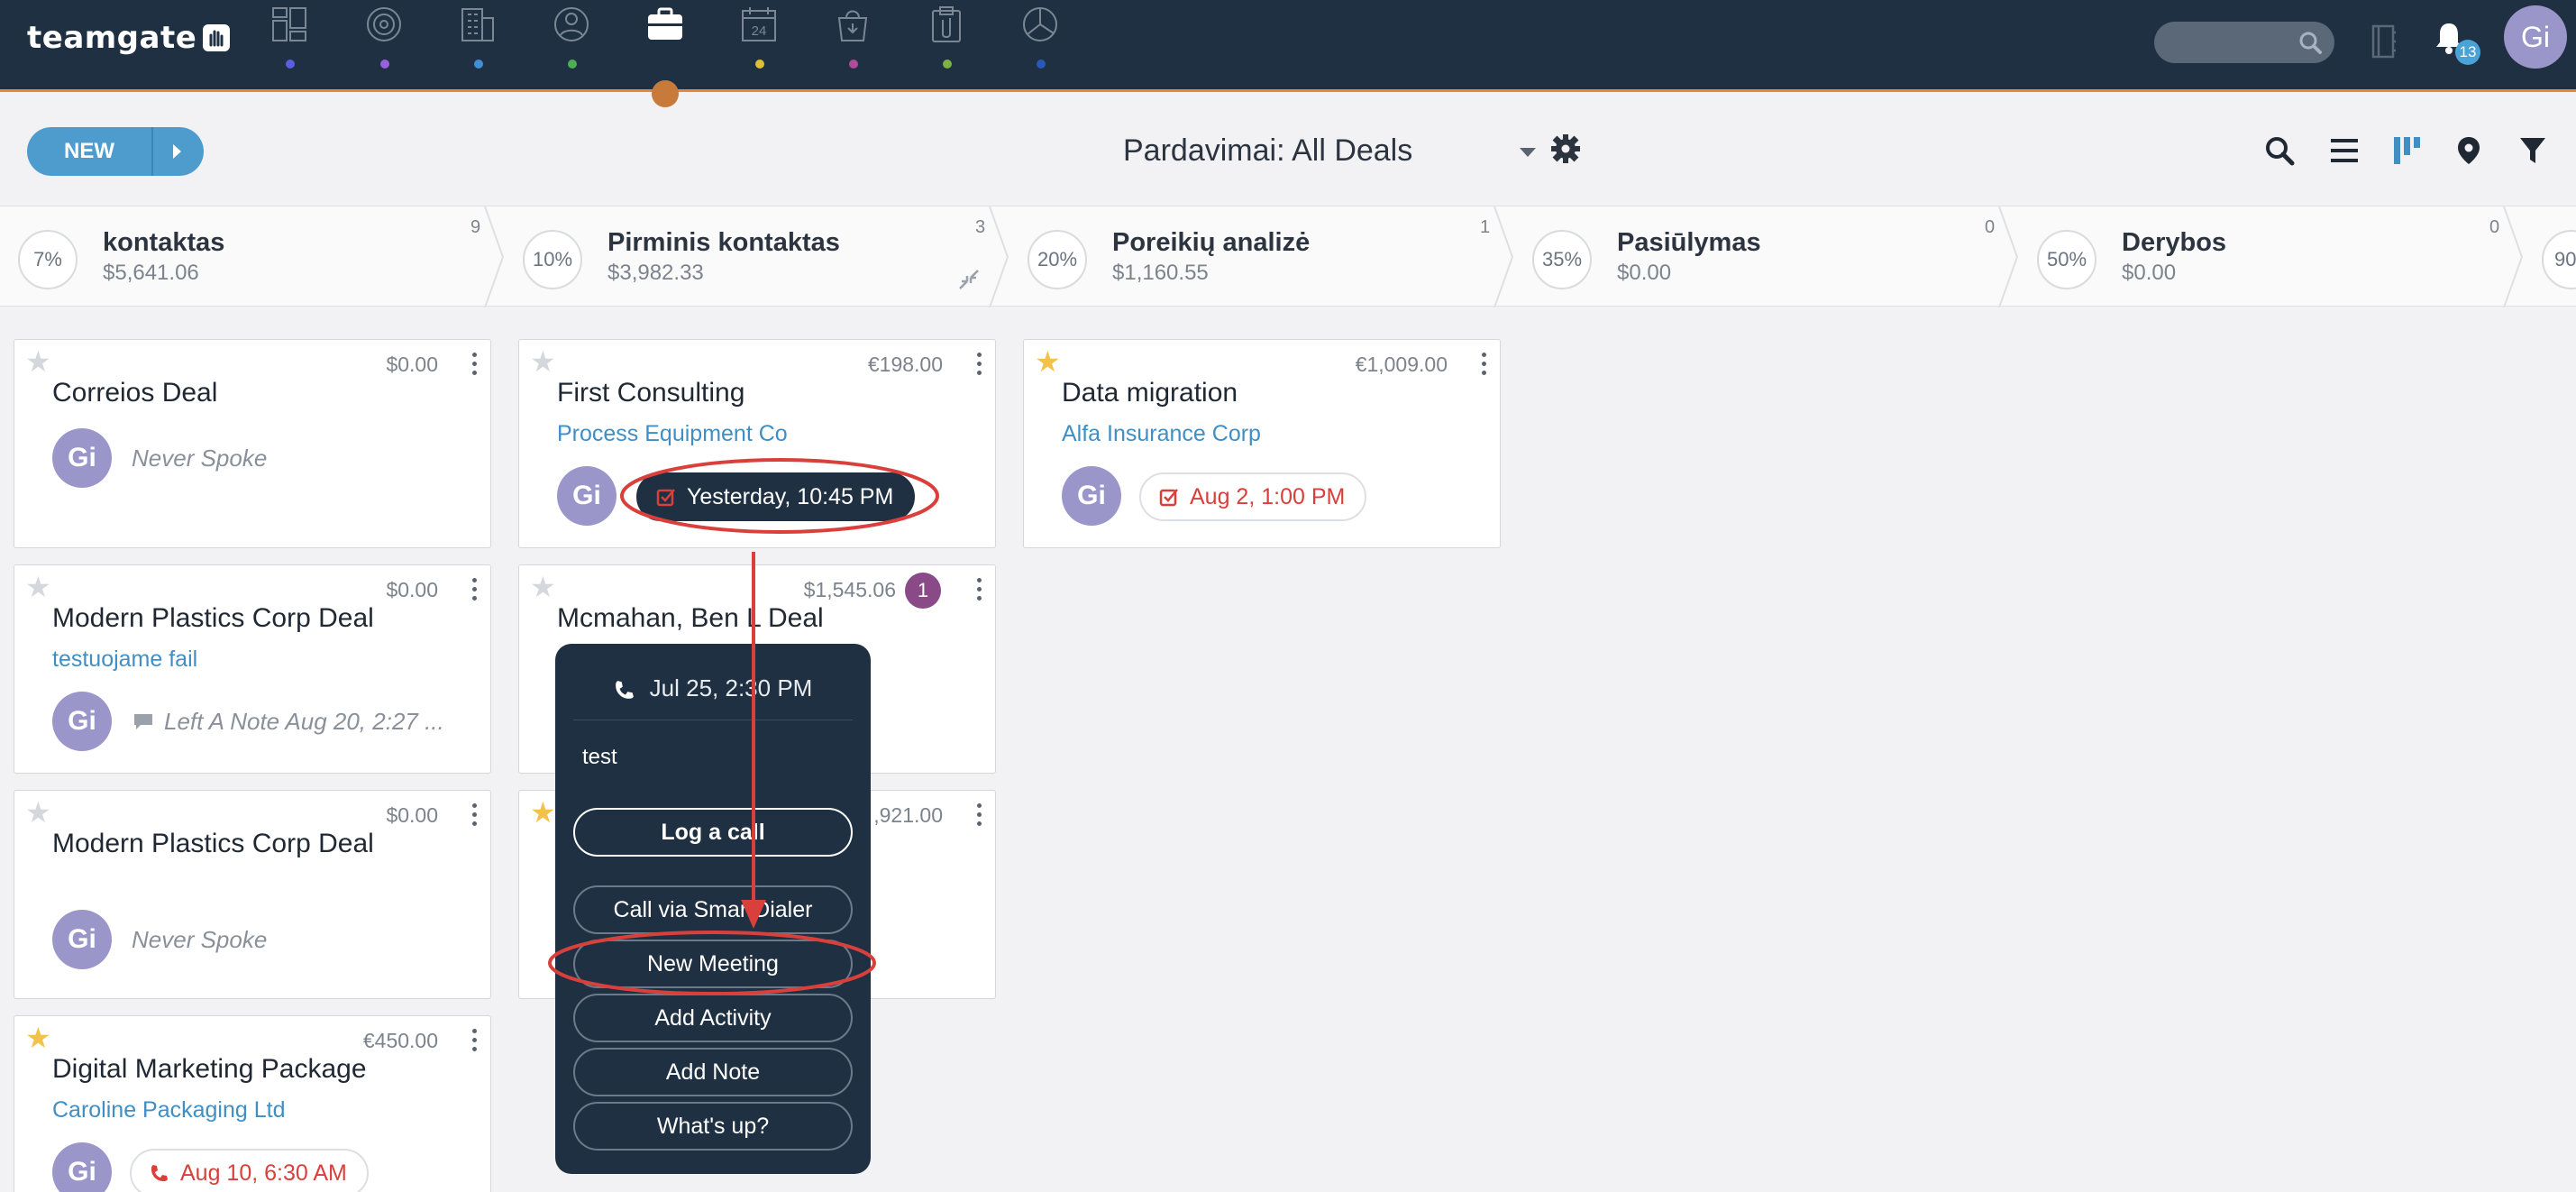 The height and width of the screenshot is (1192, 2576). I want to click on briefcase-icon, so click(665, 24).